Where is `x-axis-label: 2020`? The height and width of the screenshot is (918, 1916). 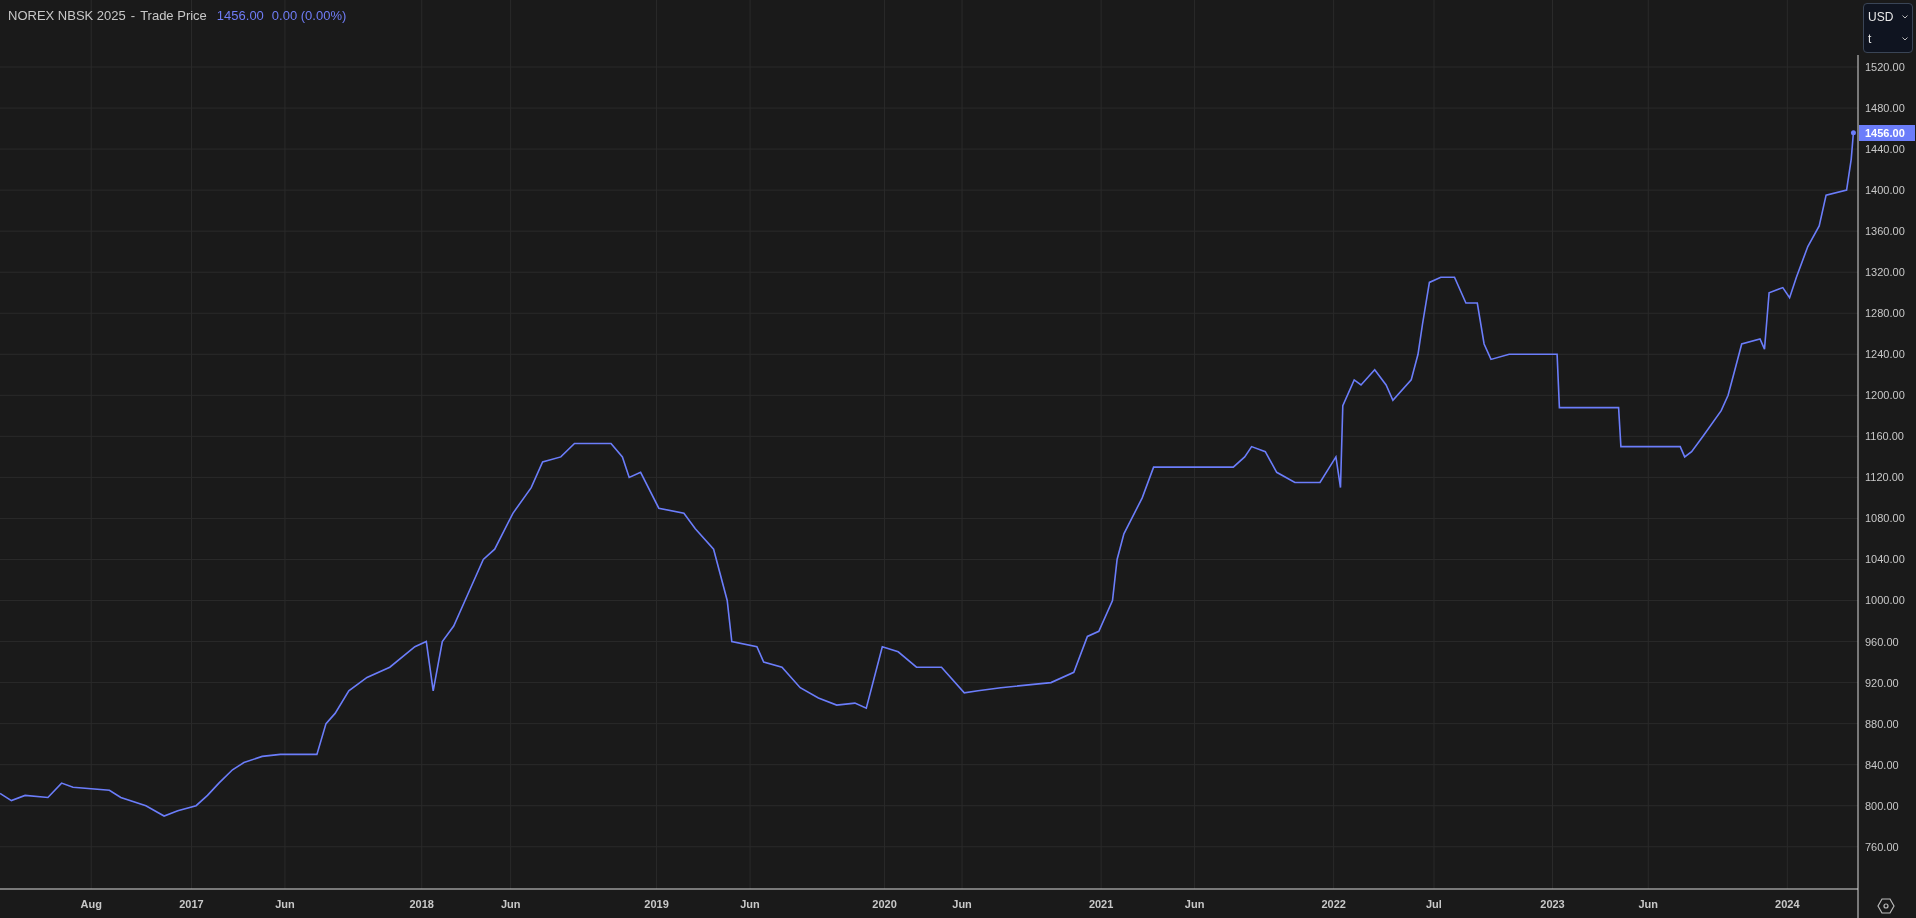
x-axis-label: 2020 is located at coordinates (884, 904).